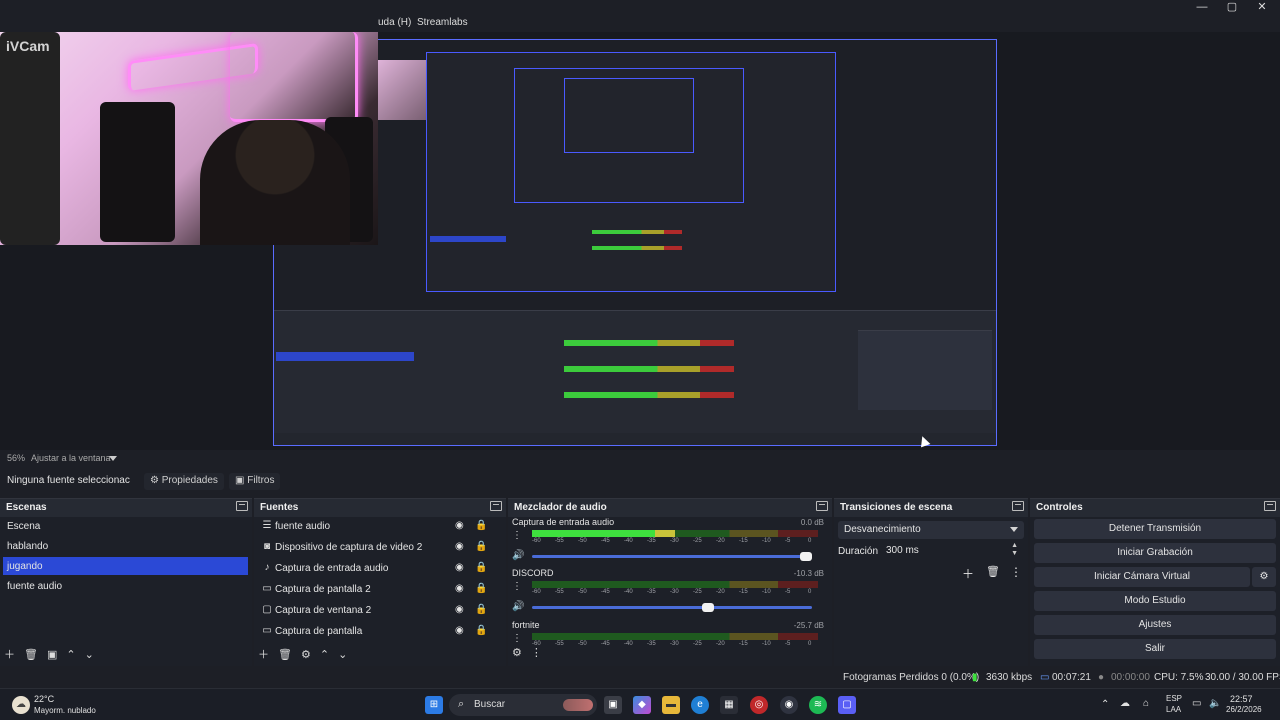 The image size is (1280, 720). I want to click on clock-date: 26/2/2026, so click(1244, 709).